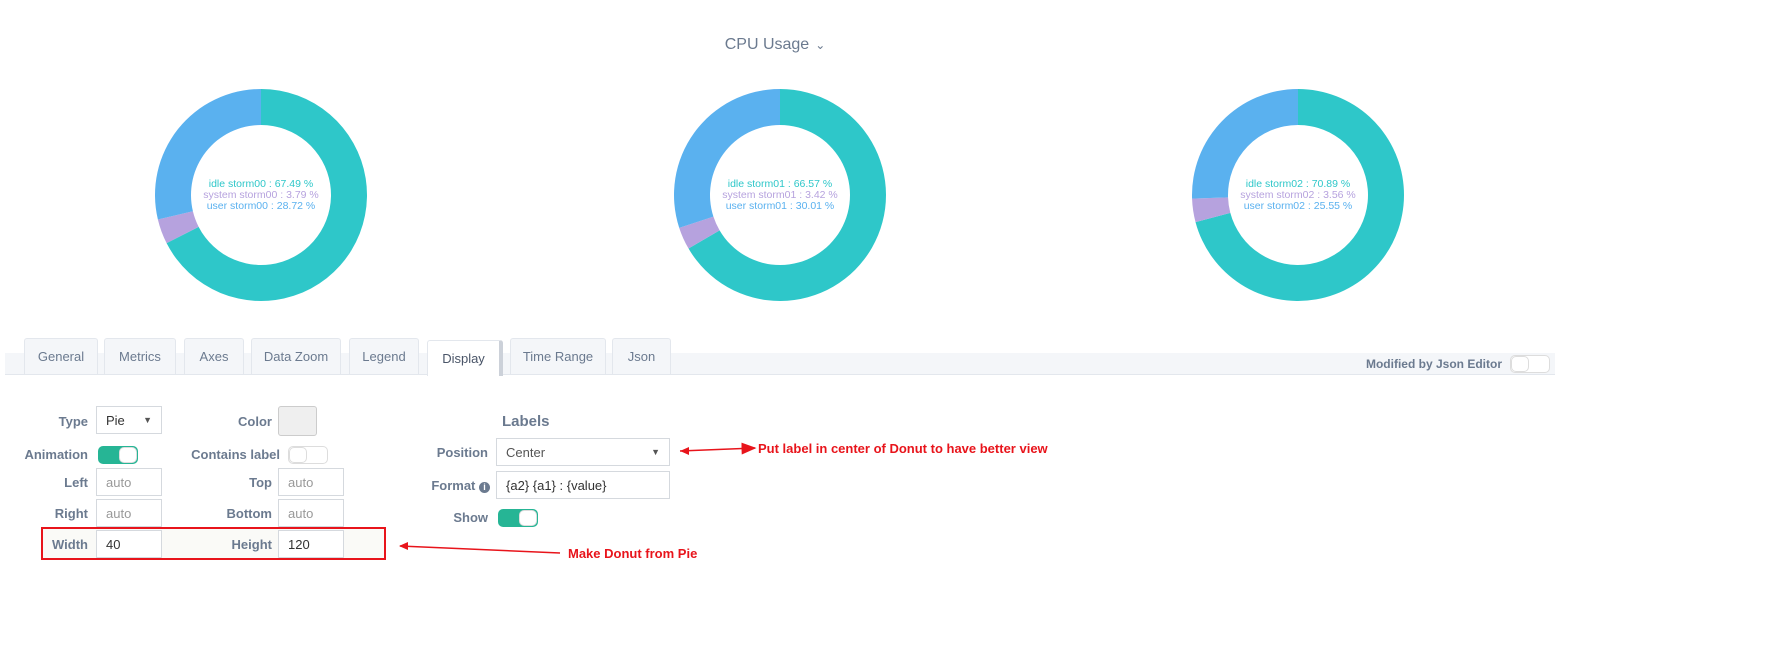 This screenshot has height=651, width=1769. What do you see at coordinates (1433, 364) in the screenshot?
I see `modified-label: Modified by Json Editor` at bounding box center [1433, 364].